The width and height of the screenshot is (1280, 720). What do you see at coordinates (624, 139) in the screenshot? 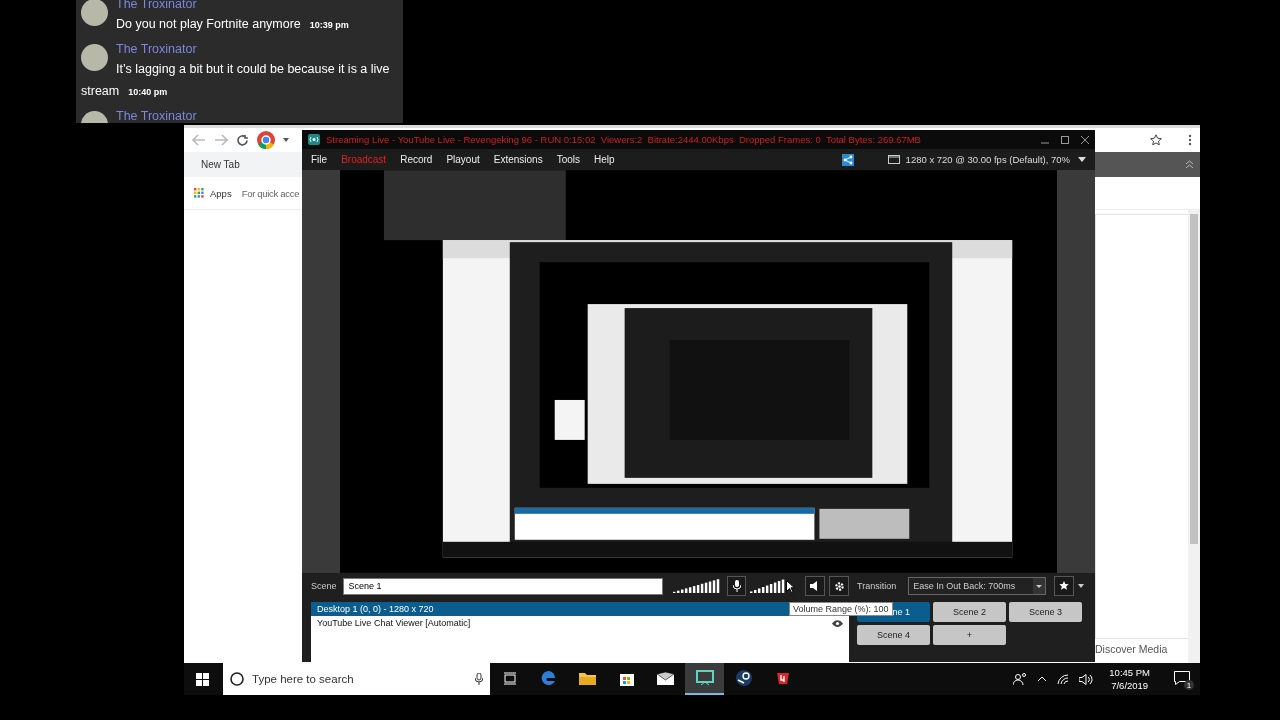
I see `window-title: Streaming Live - YouTube Live - Revengeking 96 - RUN 0:15:02 Viewers:2 Bitrate:2444.00Kbps Dropped Frames: 0 Total Bytes: 269.67MB` at bounding box center [624, 139].